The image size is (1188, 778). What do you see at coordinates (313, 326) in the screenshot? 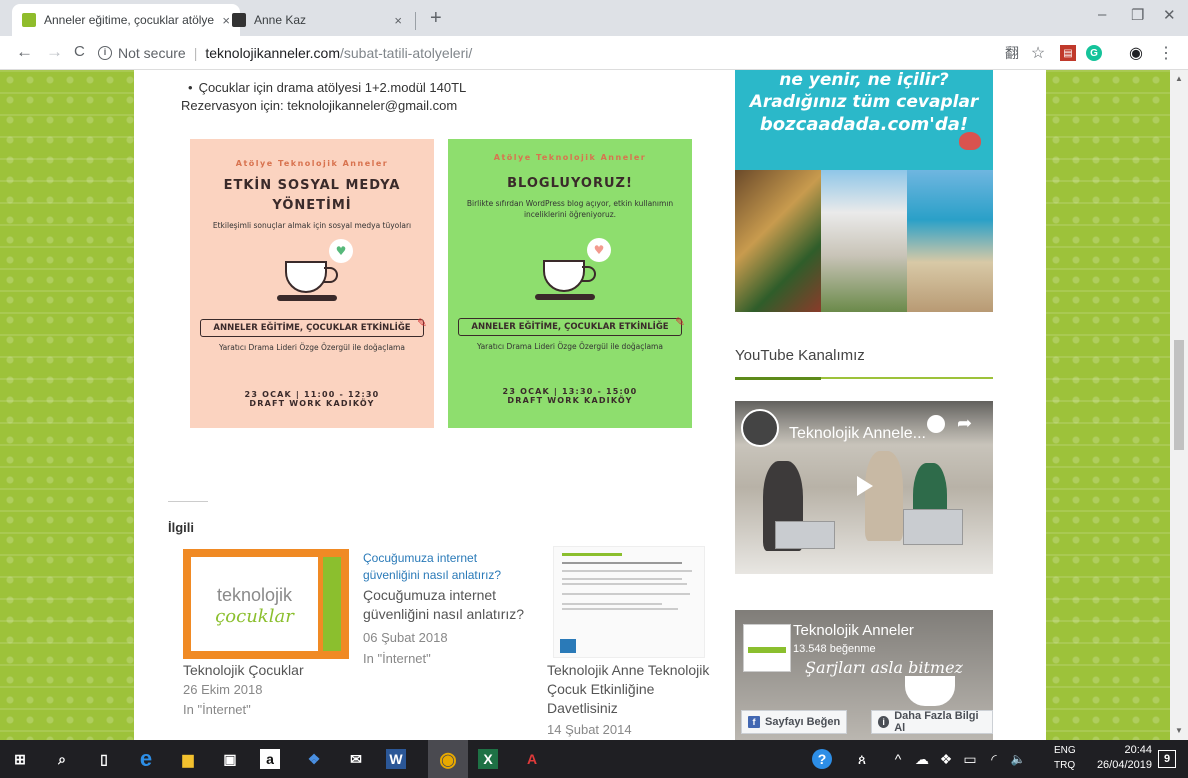
I see `poster-banner: ANNELER EĞİTİME, ÇOCUKLAR ETKİNLİĞE ✎` at bounding box center [313, 326].